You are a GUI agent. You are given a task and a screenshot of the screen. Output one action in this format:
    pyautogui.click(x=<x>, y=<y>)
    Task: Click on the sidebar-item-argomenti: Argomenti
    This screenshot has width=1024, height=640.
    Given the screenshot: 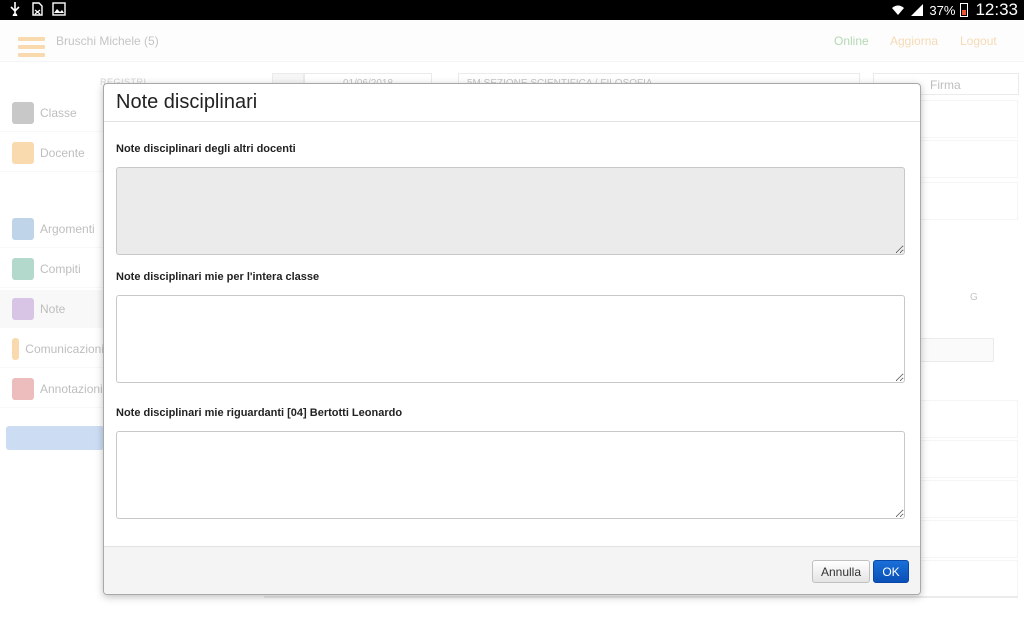 What is the action you would take?
    pyautogui.click(x=52, y=229)
    